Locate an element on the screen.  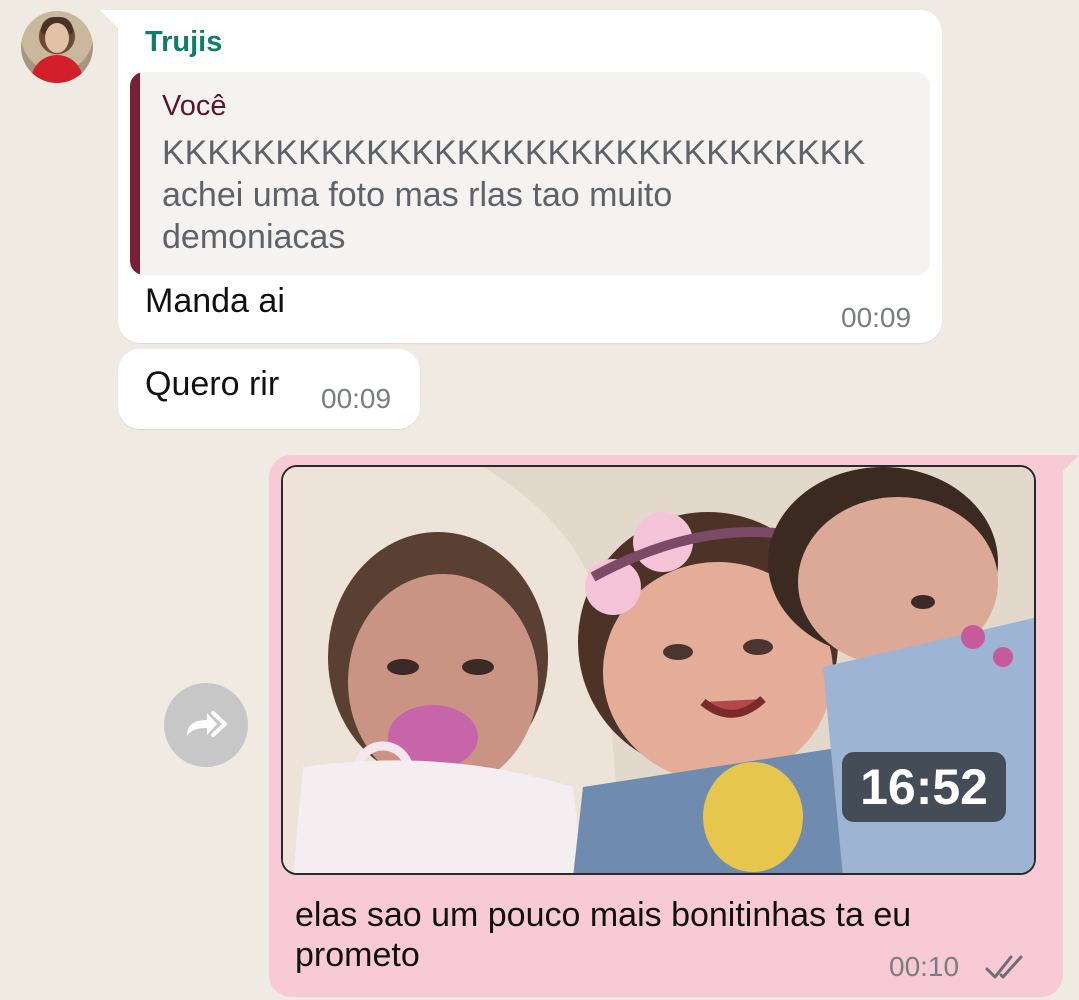
quote-line: achei uma foto mas rlas tao muito is located at coordinates (417, 195).